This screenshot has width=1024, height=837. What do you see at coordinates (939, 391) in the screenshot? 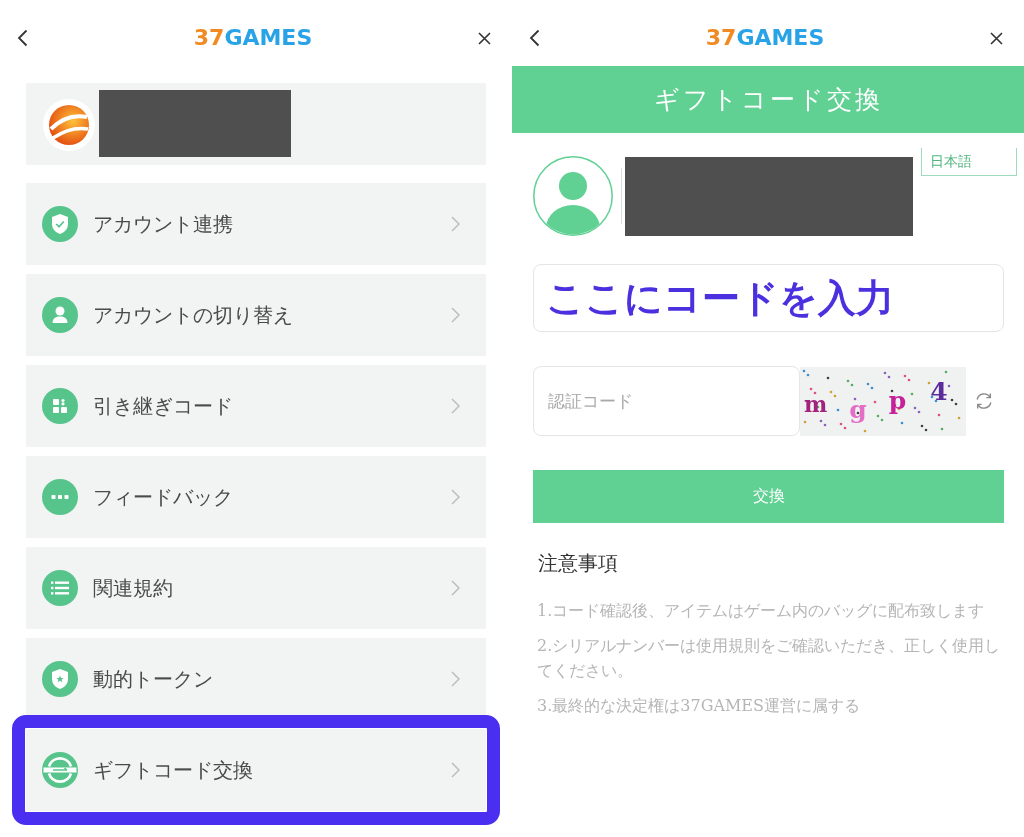
I see `captcha-character: 4` at bounding box center [939, 391].